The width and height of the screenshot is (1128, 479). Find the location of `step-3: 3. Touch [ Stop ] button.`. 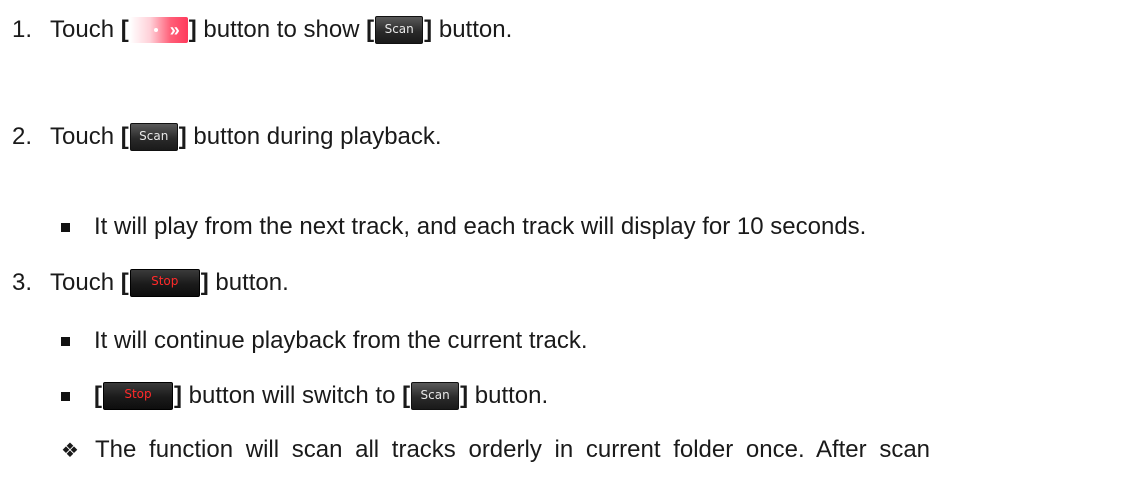

step-3: 3. Touch [ Stop ] button. is located at coordinates (150, 283).